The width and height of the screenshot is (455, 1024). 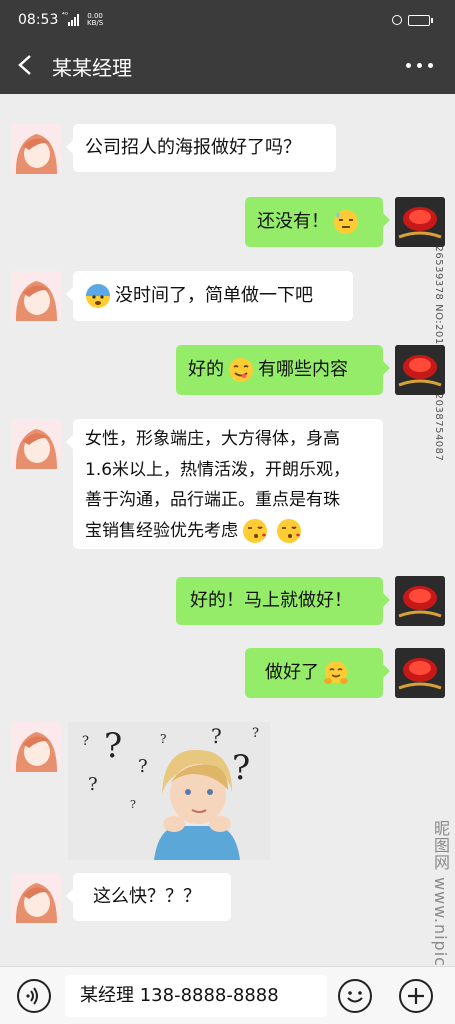 I want to click on rotation-lock-icon, so click(x=397, y=20).